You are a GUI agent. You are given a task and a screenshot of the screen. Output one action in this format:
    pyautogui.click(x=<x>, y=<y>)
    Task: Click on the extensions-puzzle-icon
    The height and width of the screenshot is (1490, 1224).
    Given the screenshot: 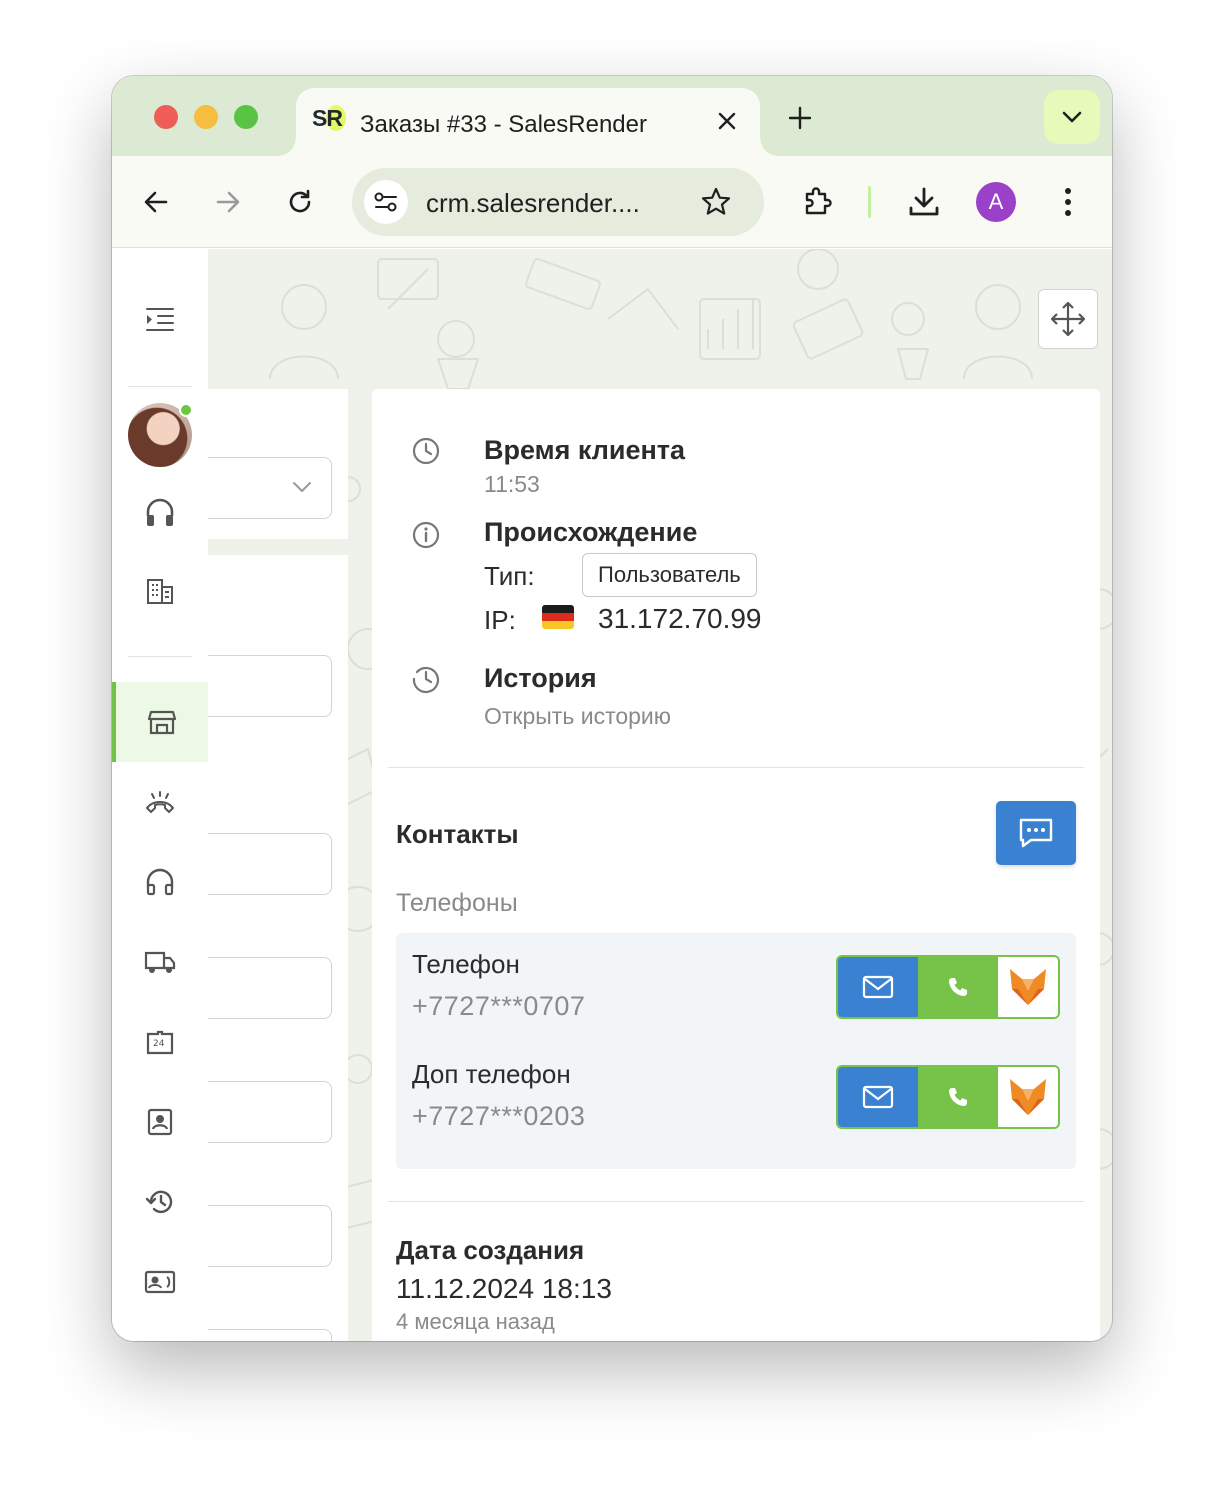 What is the action you would take?
    pyautogui.click(x=818, y=202)
    